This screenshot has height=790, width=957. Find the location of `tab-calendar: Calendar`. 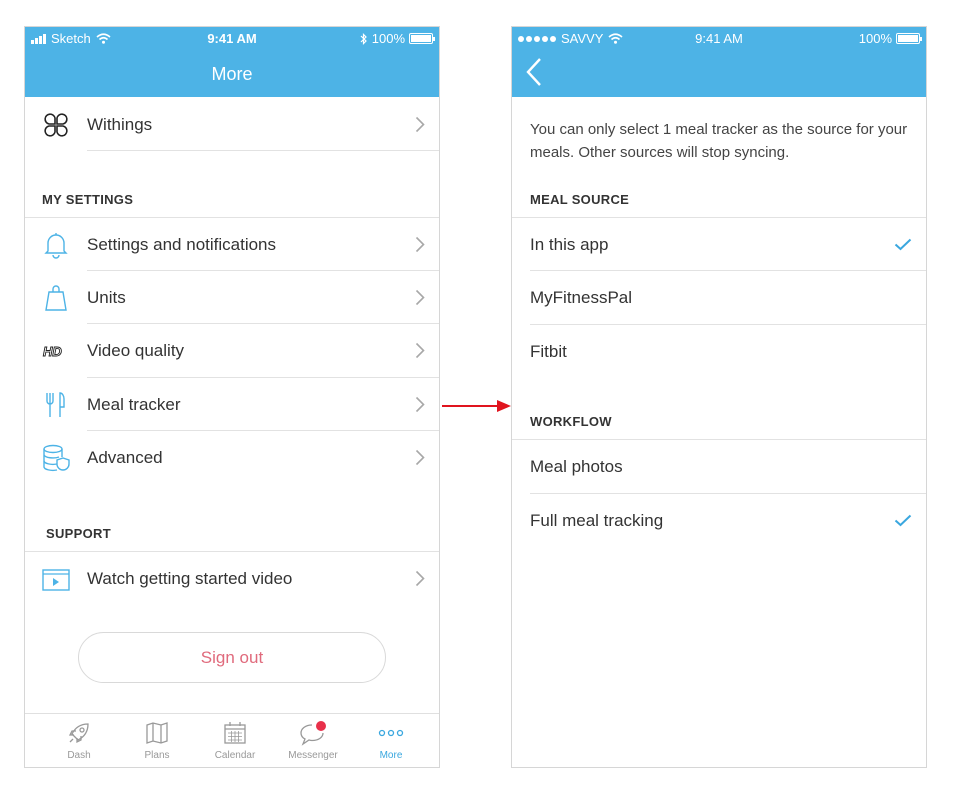

tab-calendar: Calendar is located at coordinates (235, 740).